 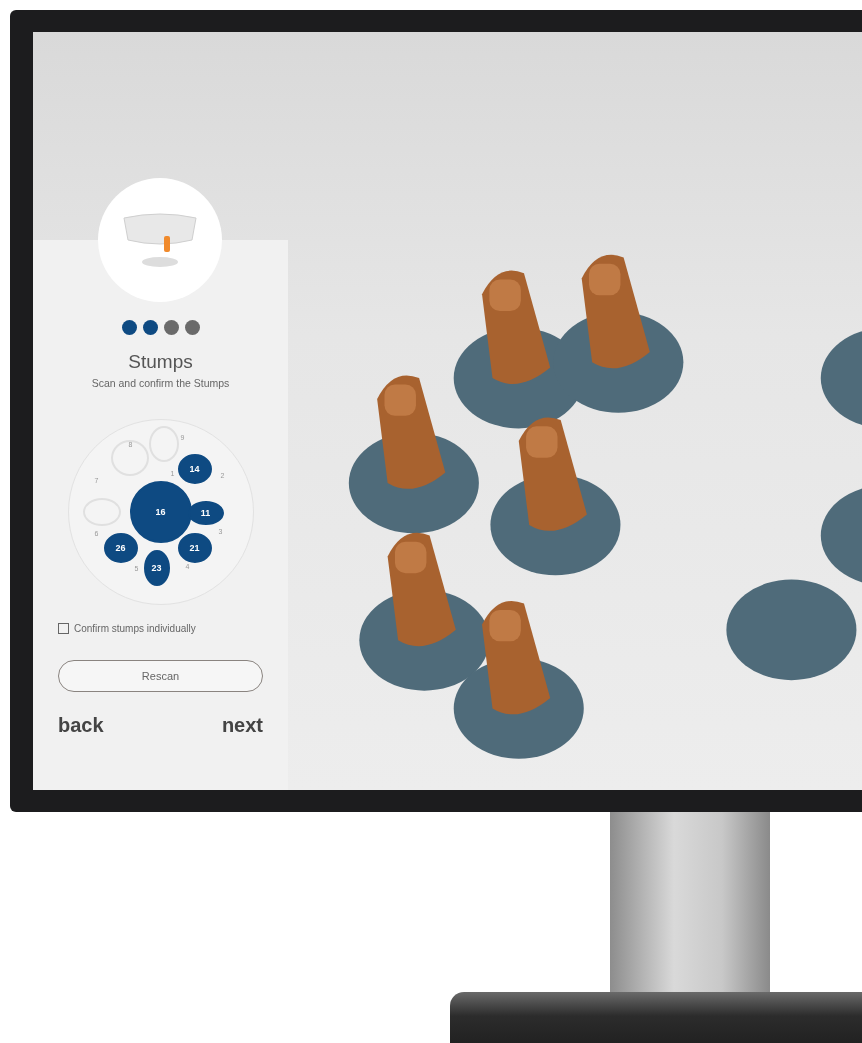 I want to click on dental-model-icon, so click(x=160, y=240).